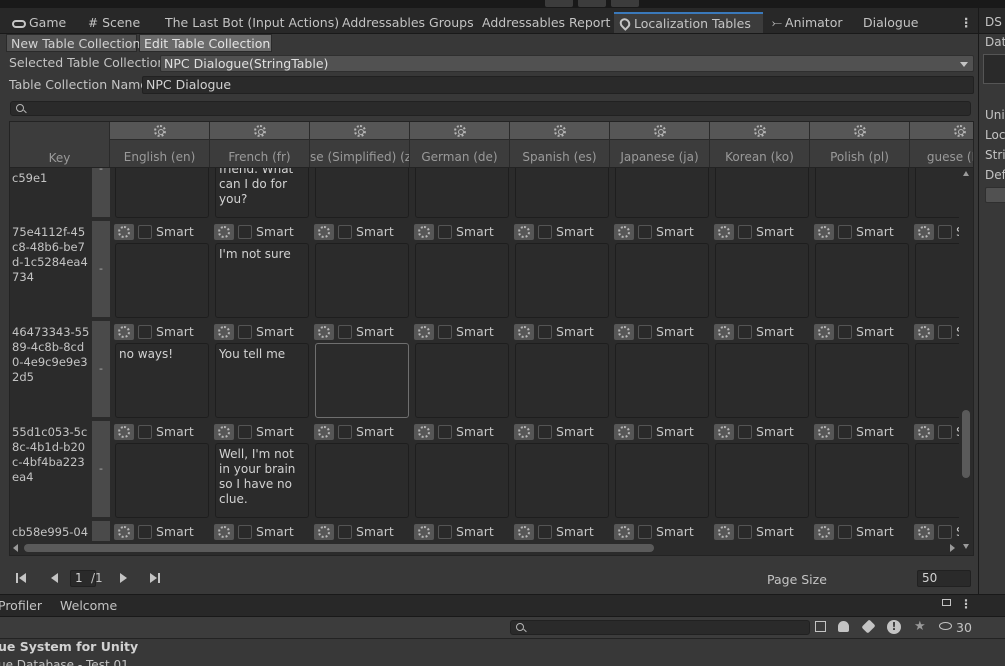 The image size is (1005, 666). Describe the element at coordinates (592, 3) in the screenshot. I see `pause-button` at that location.